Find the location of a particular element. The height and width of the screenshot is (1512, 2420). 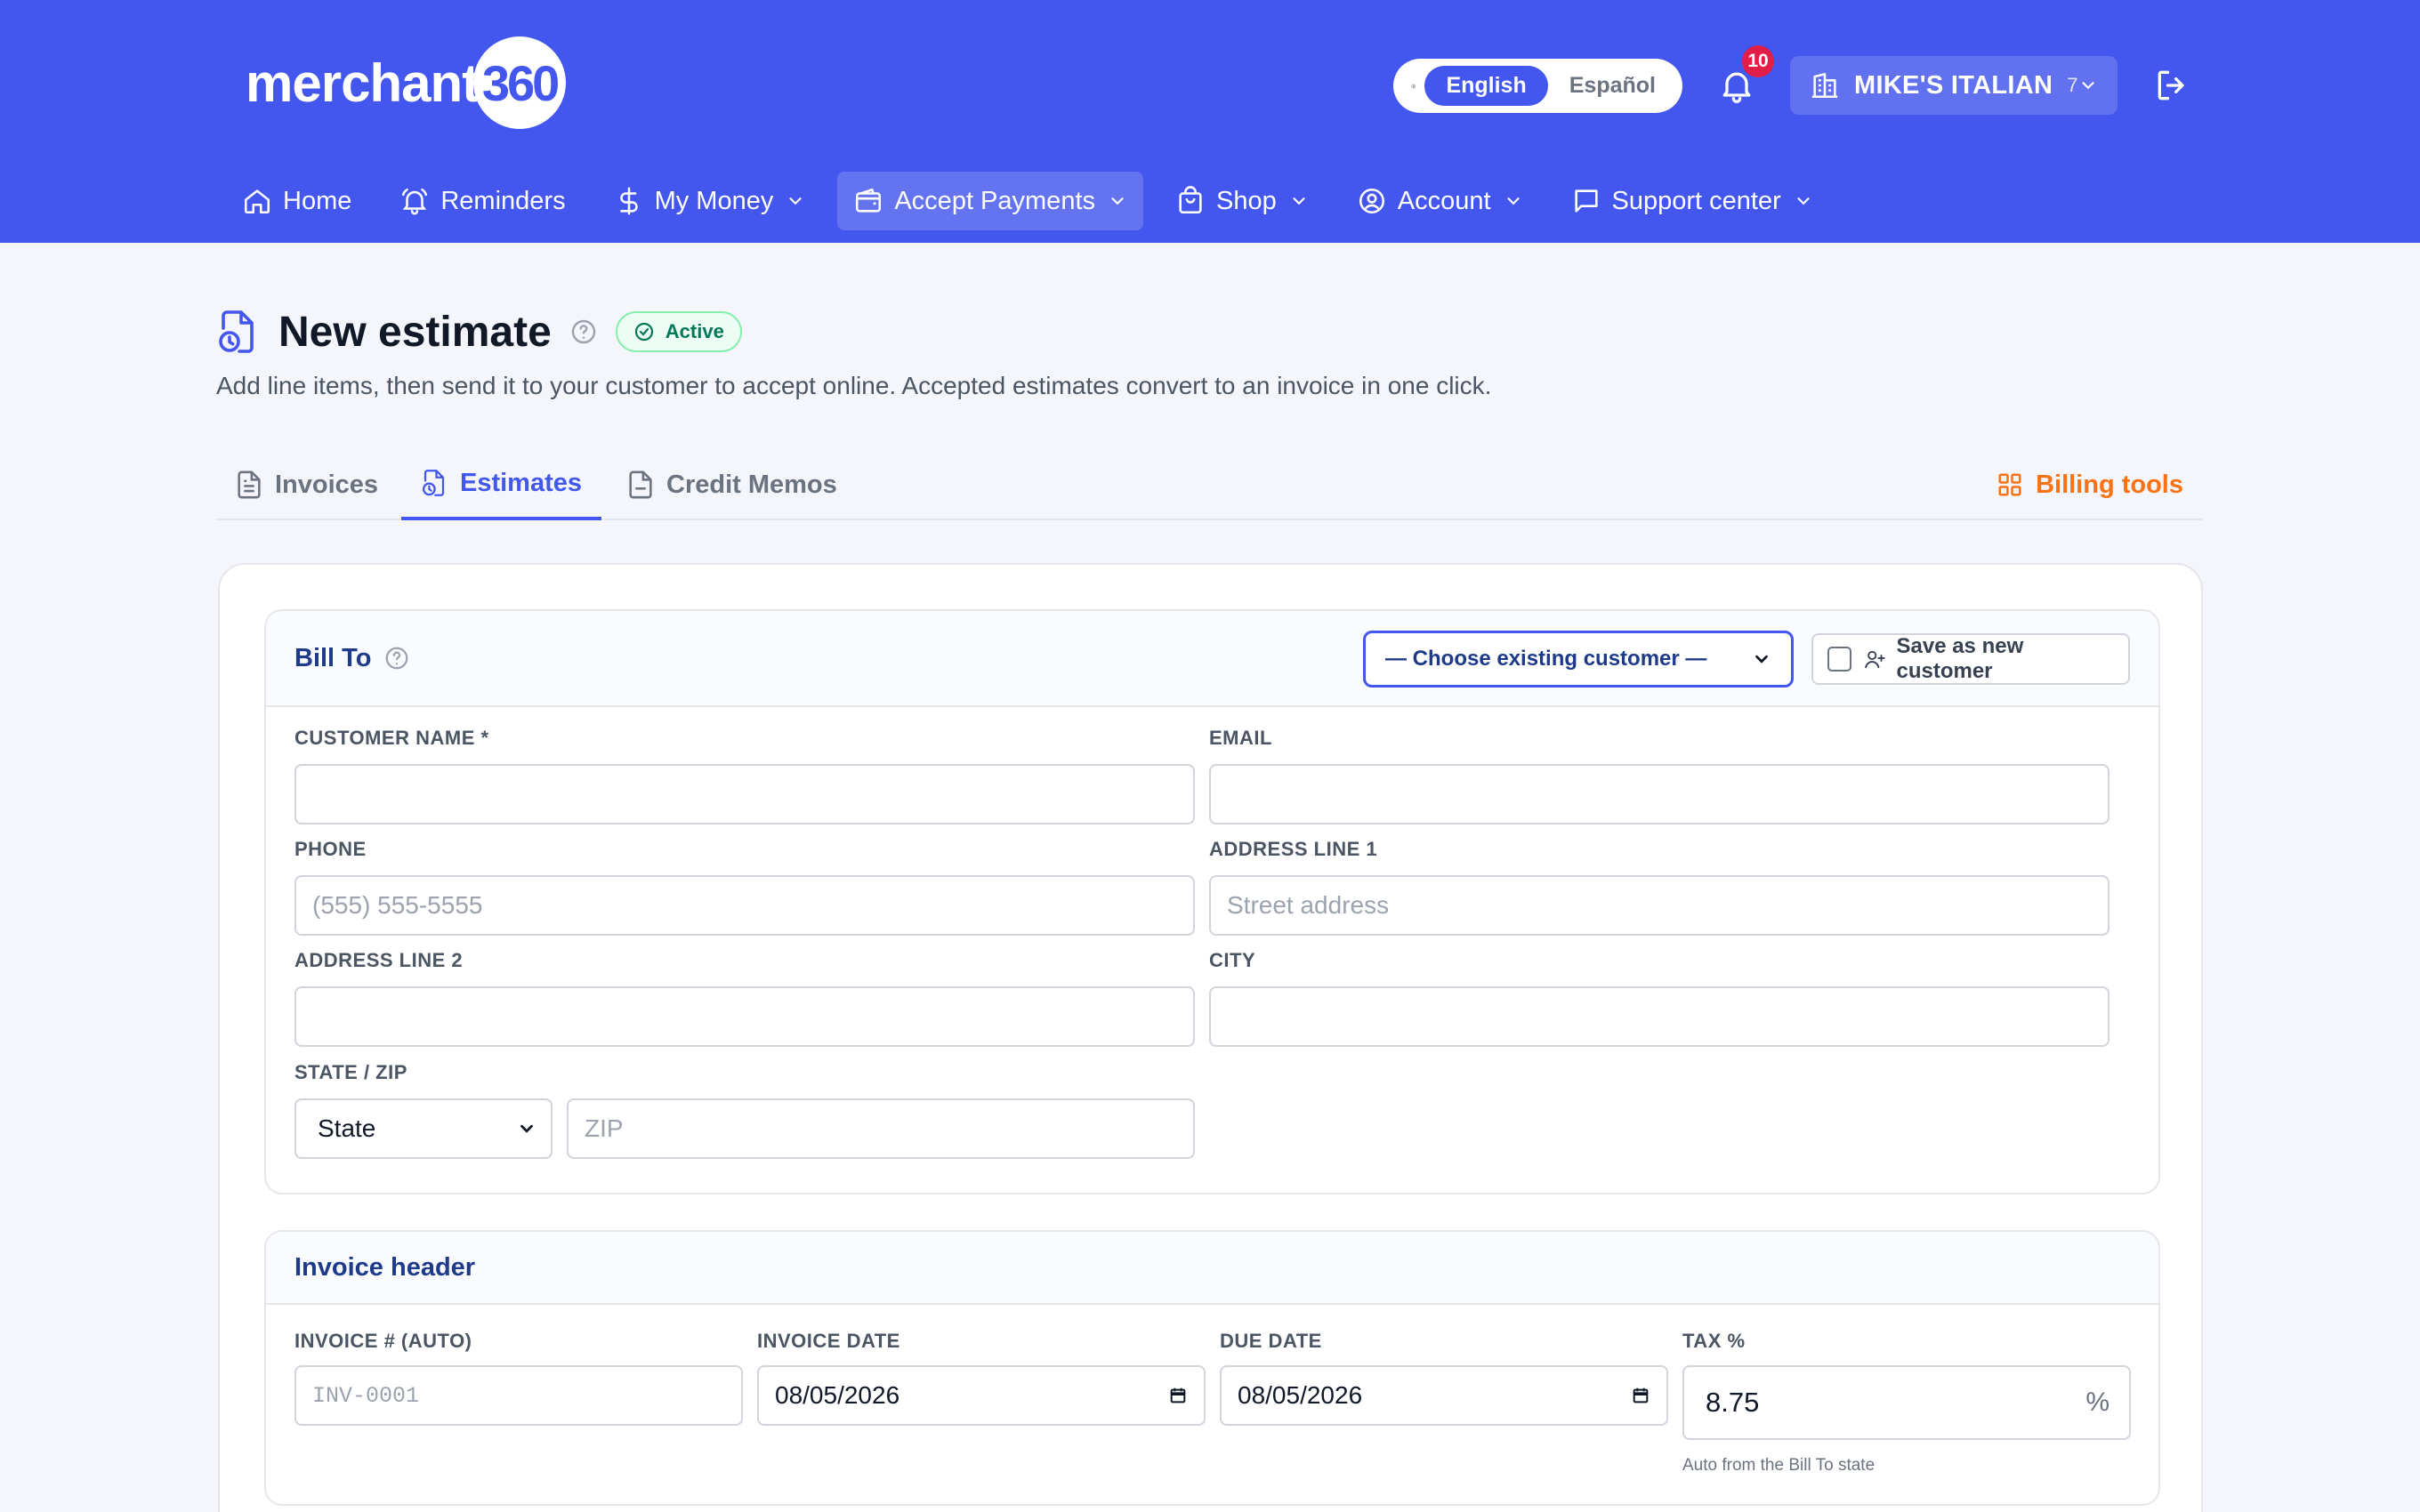

tax-value: 8.75 is located at coordinates (1733, 1402).